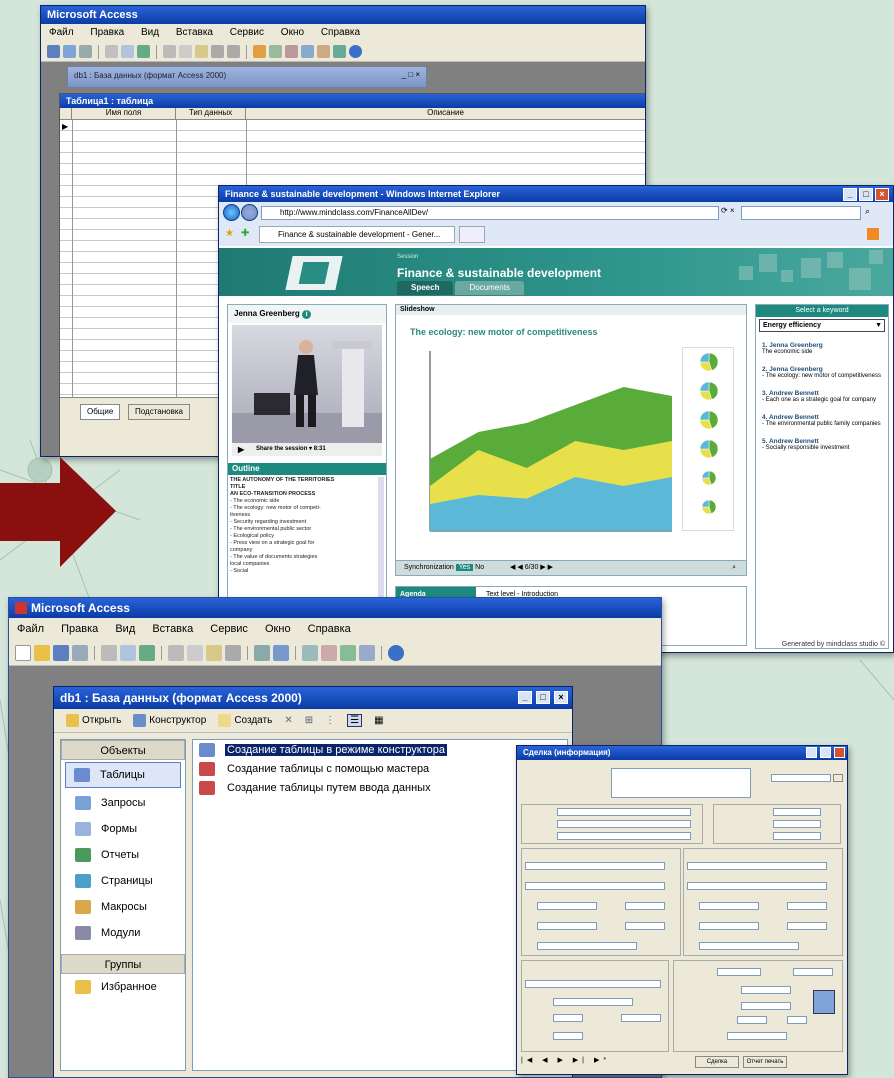 The width and height of the screenshot is (894, 1078). Describe the element at coordinates (304, 550) in the screenshot. I see `outline-item: company` at that location.